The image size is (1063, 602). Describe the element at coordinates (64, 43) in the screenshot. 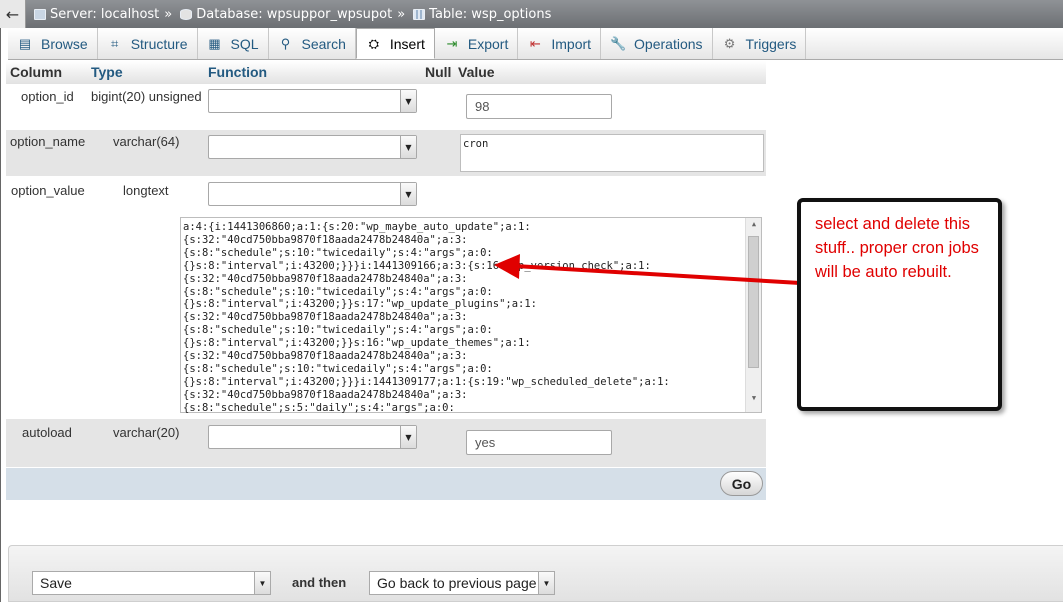

I see `tab-label: Browse` at that location.